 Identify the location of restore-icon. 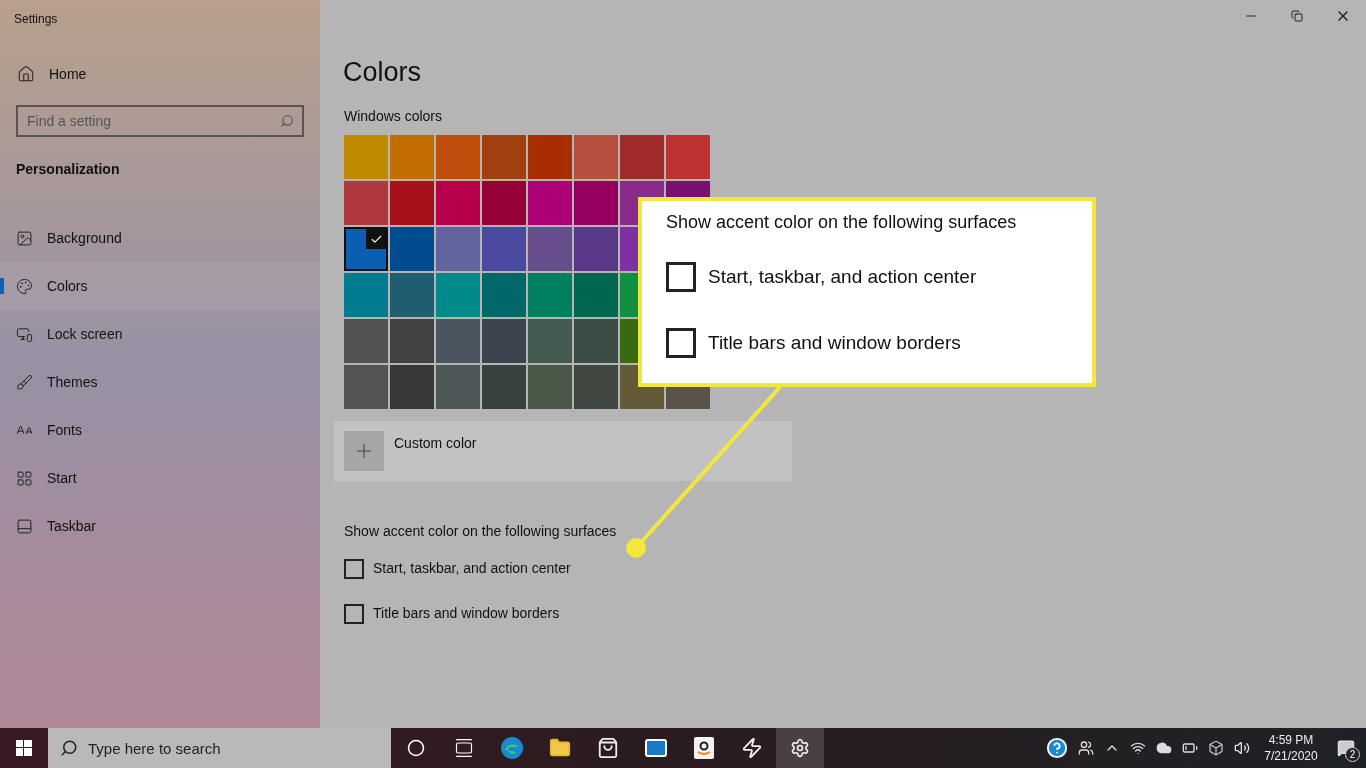
(1297, 16).